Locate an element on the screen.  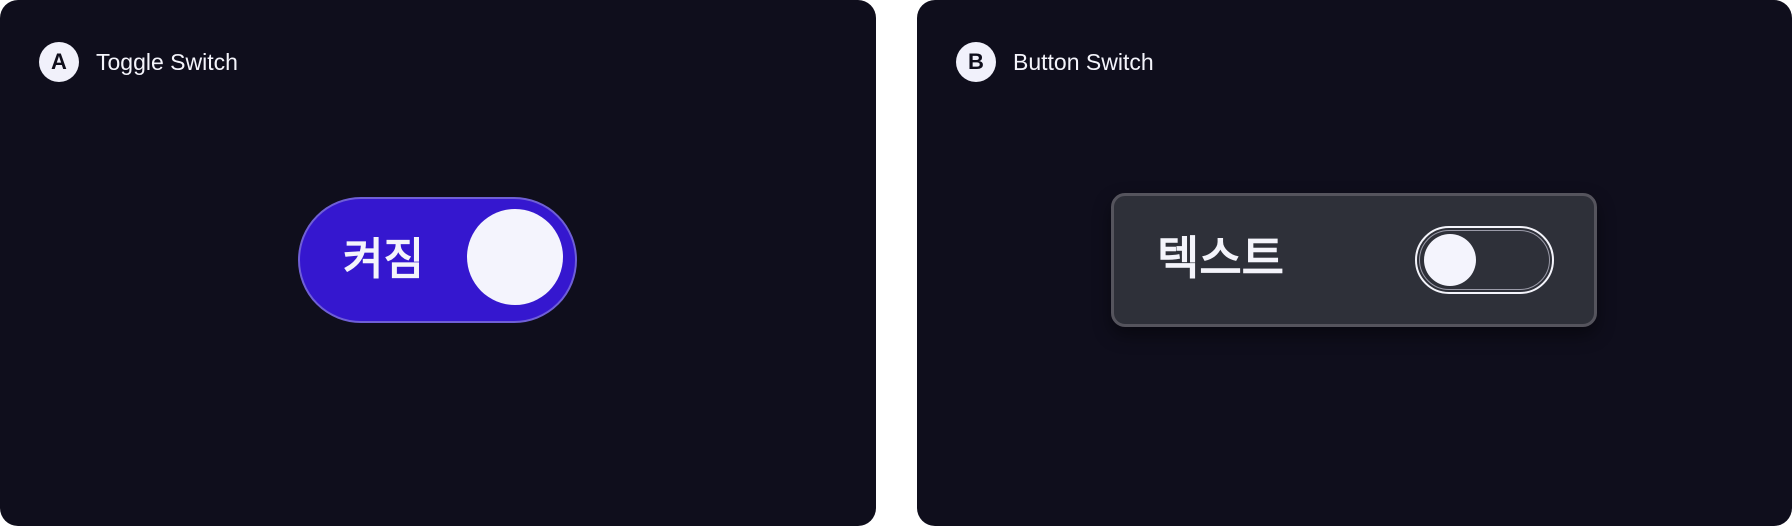
toggle-label: 켜짐 is located at coordinates (383, 259).